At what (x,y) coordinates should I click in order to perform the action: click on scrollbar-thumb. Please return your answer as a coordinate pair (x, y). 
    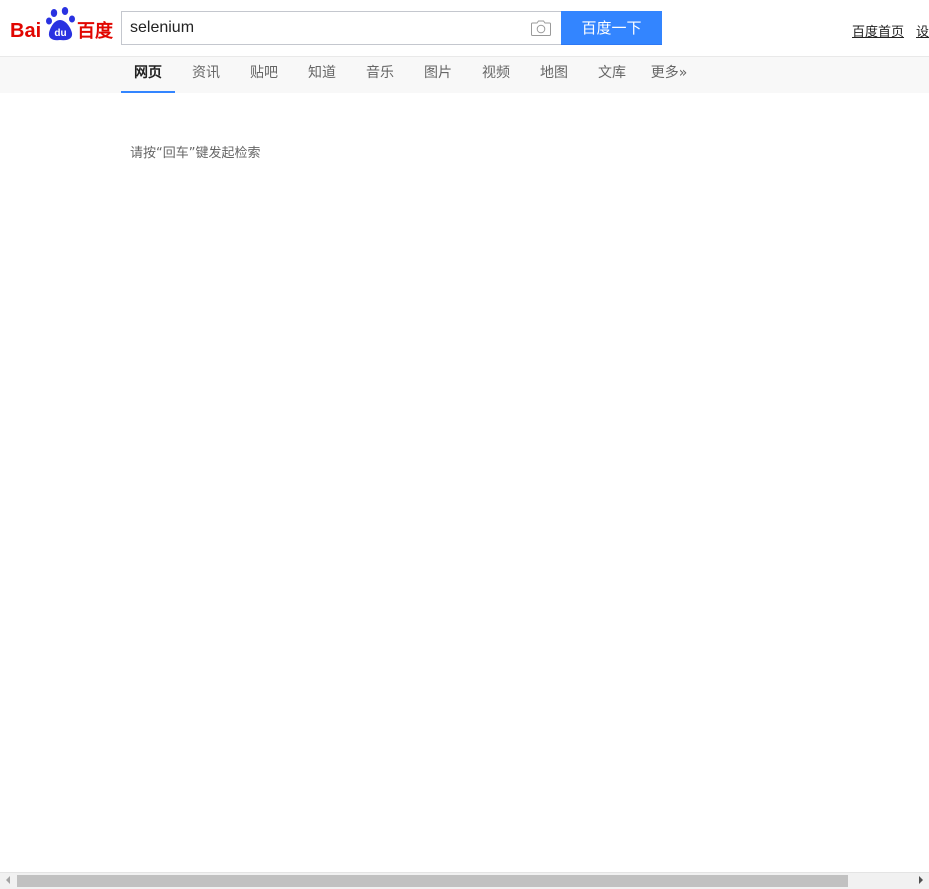
    Looking at the image, I should click on (432, 881).